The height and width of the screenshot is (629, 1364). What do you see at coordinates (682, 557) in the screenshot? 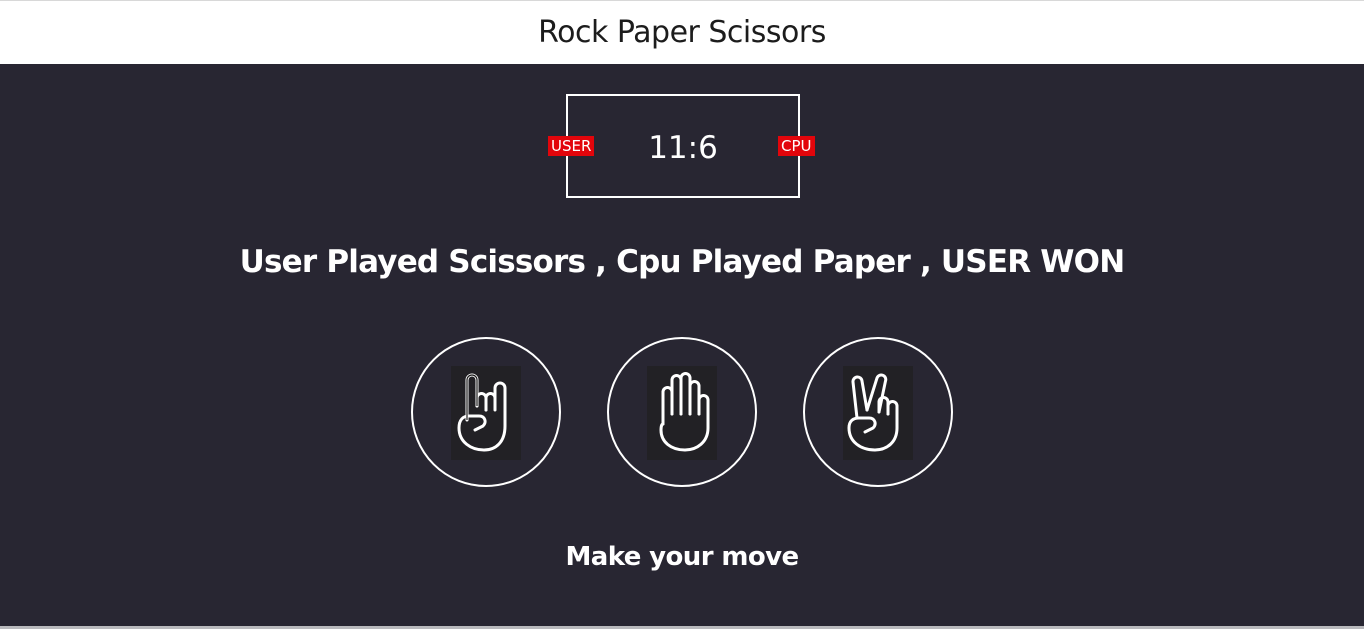
I see `move-prompt: Make your move` at bounding box center [682, 557].